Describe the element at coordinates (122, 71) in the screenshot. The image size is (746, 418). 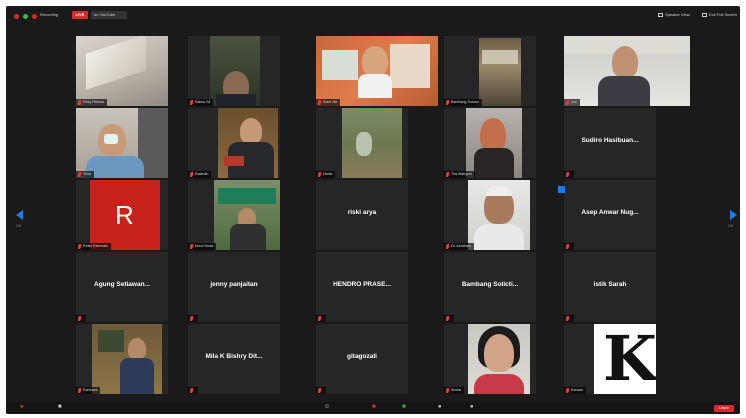
I see `participant-tile: Reky Fitriana` at that location.